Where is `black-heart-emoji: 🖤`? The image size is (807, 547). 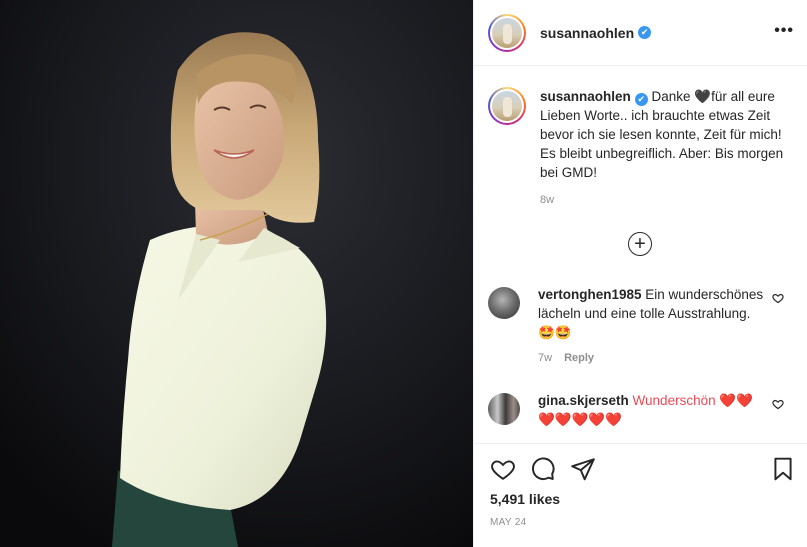
black-heart-emoji: 🖤 is located at coordinates (703, 96).